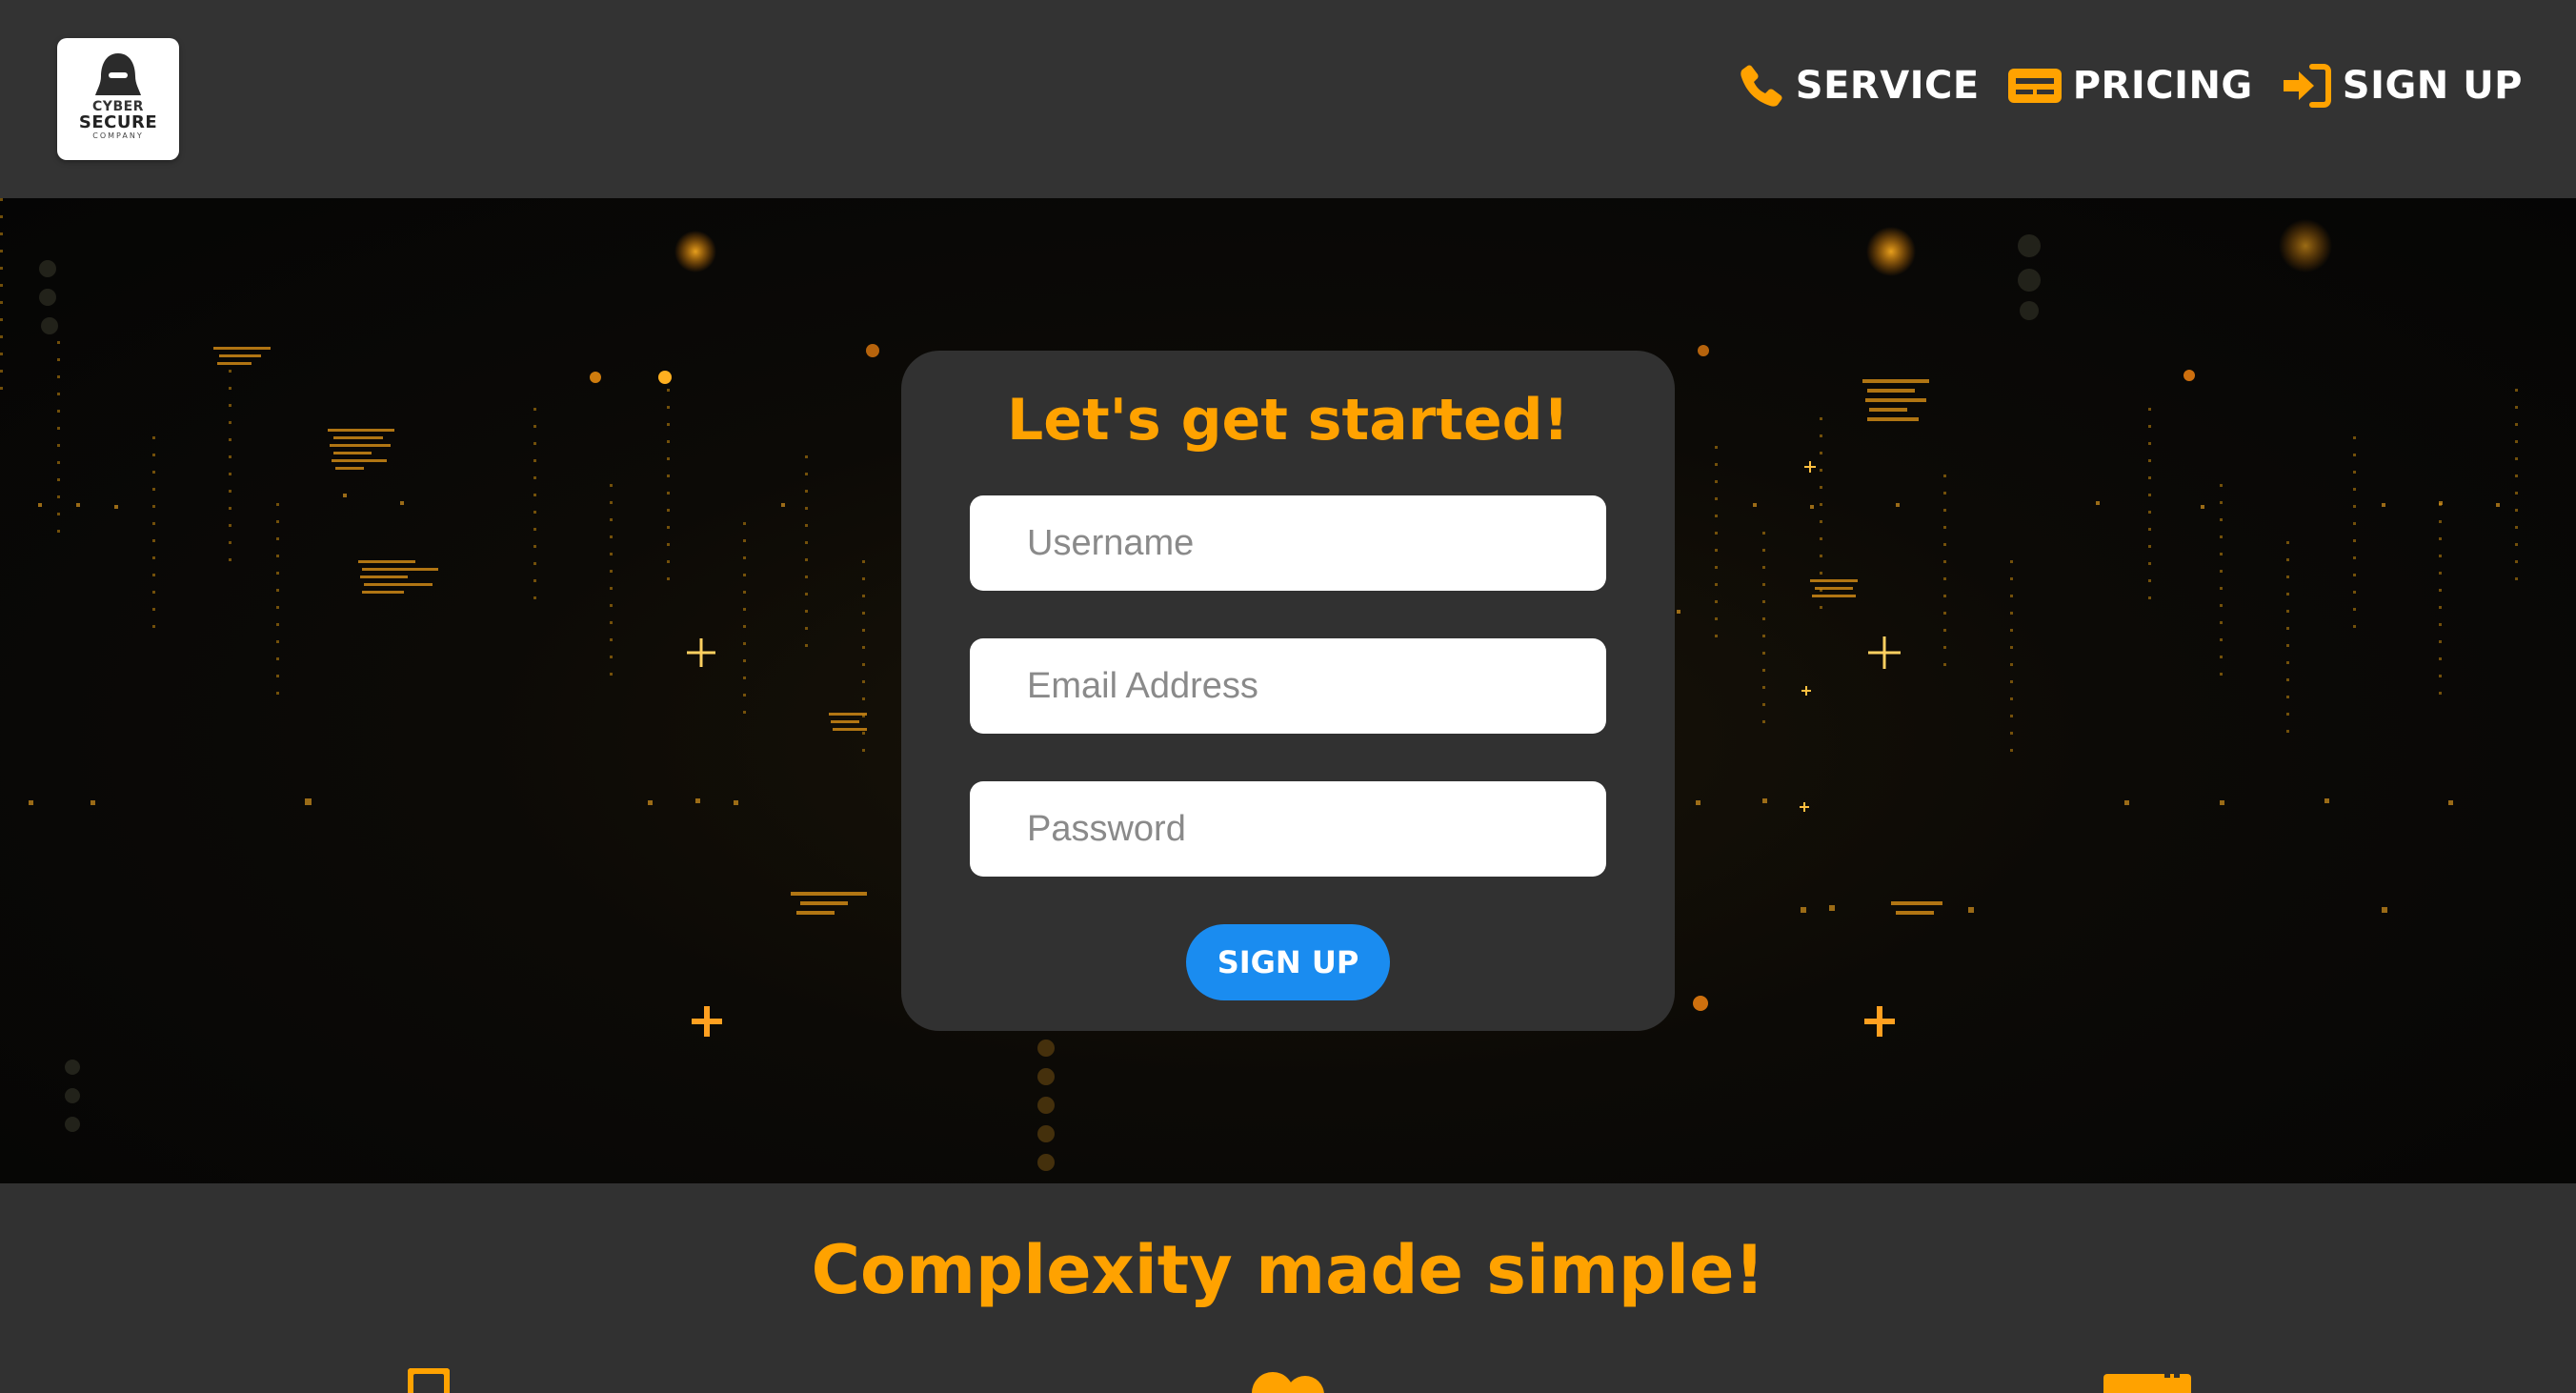  I want to click on username-input, so click(1288, 543).